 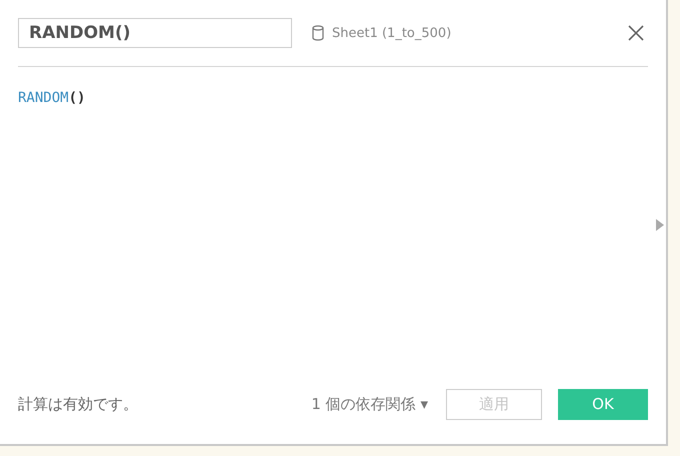 I want to click on data-source-label: Sheet1 (1_to_500), so click(x=392, y=33).